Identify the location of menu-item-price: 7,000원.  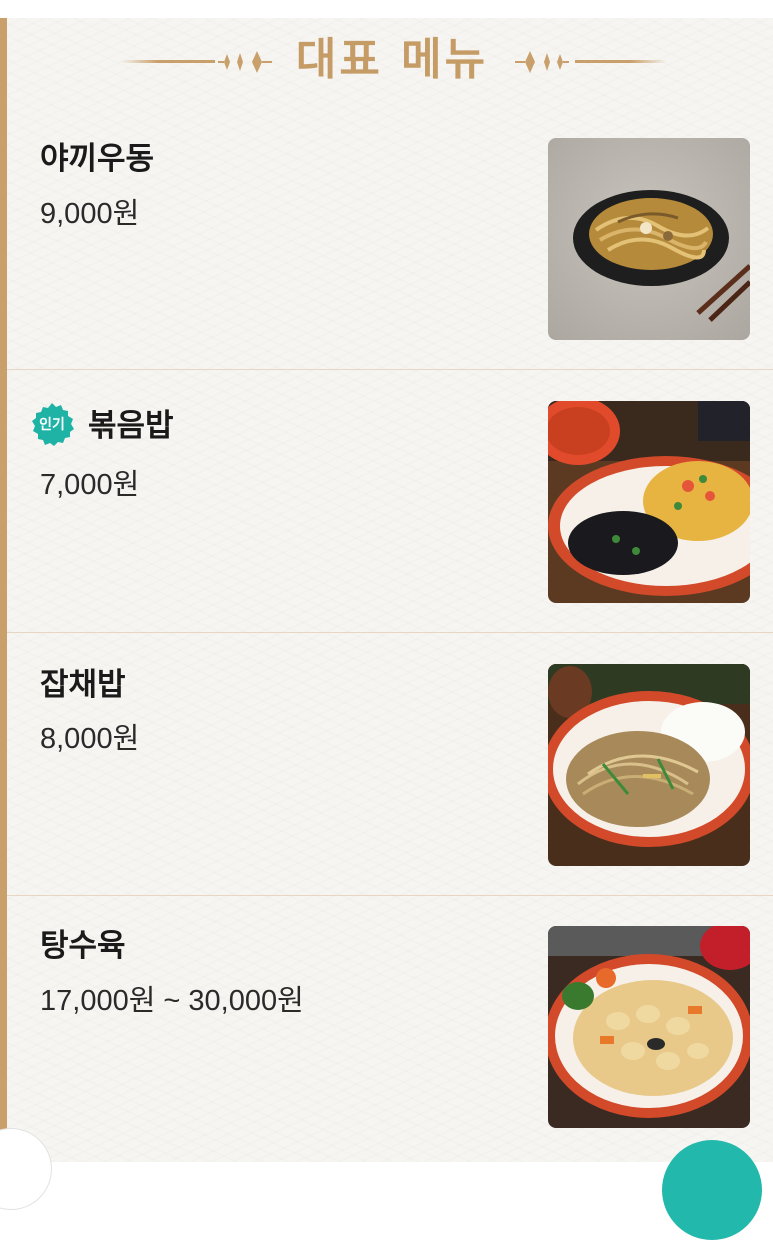
(90, 485).